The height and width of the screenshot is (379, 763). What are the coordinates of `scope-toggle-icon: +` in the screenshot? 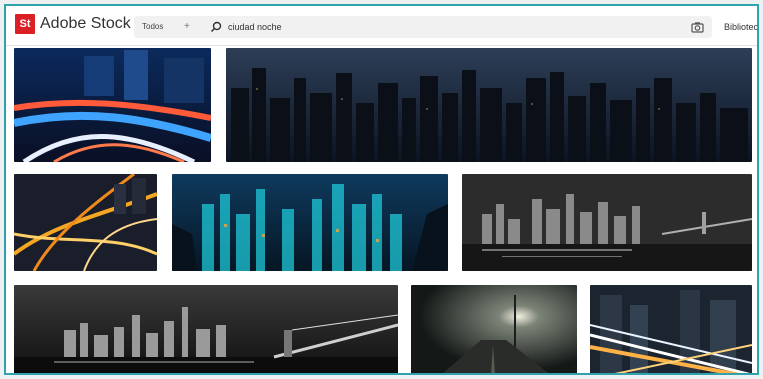 It's located at (187, 27).